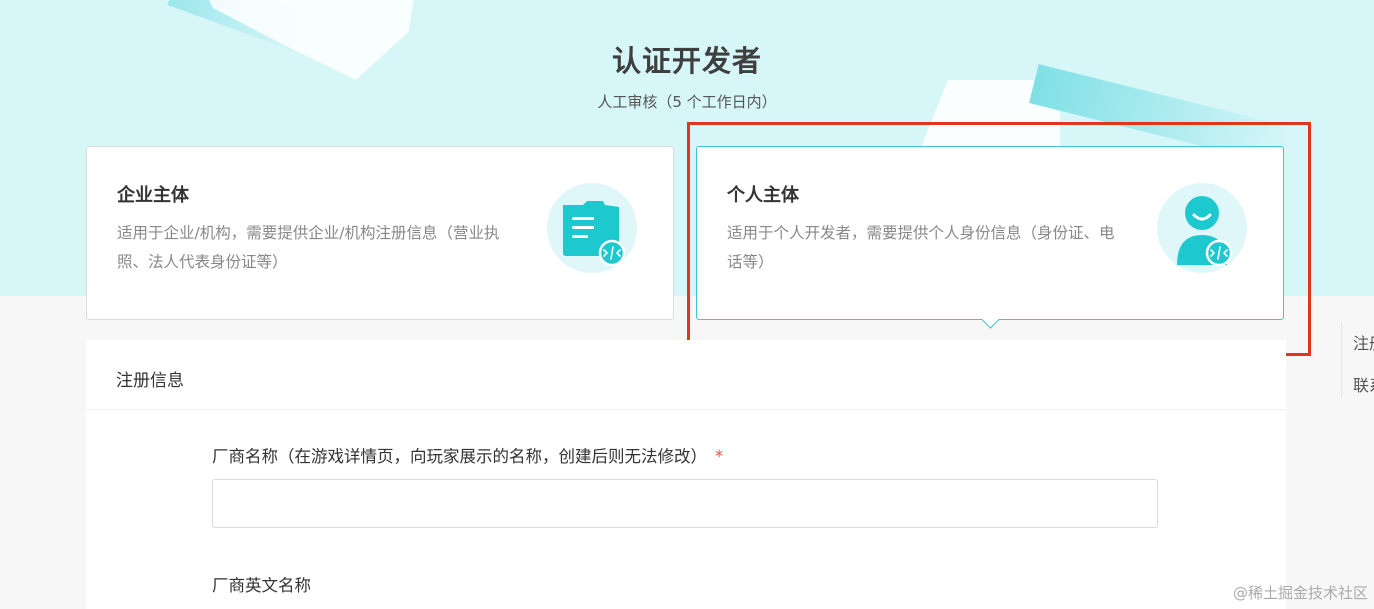 The width and height of the screenshot is (1374, 609). I want to click on watermark: @稀土掘金技术社区, so click(1300, 593).